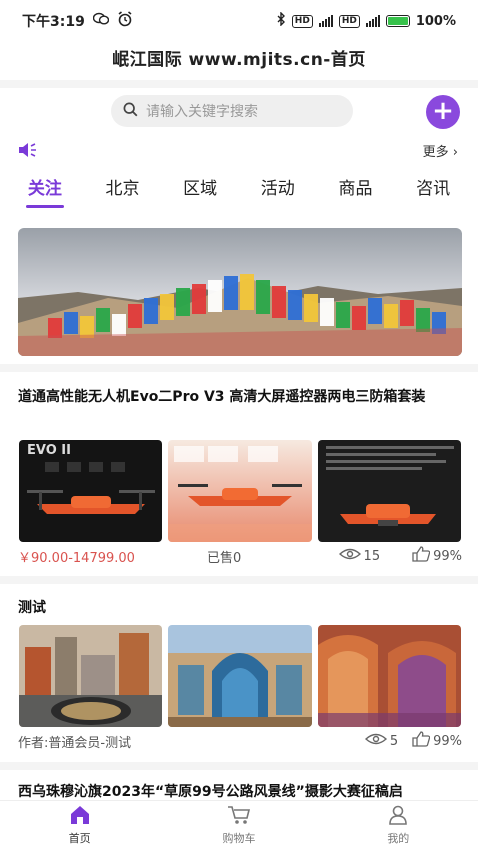 This screenshot has width=478, height=850. I want to click on bluetooth-icon, so click(281, 20).